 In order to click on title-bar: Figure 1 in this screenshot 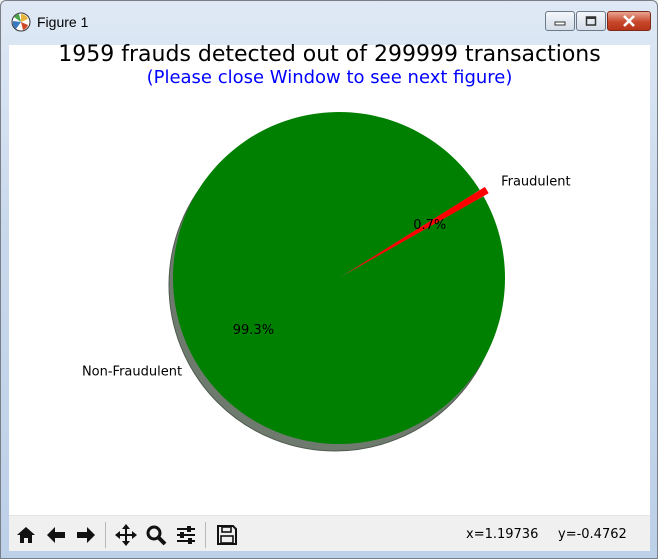, I will do `click(329, 23)`.